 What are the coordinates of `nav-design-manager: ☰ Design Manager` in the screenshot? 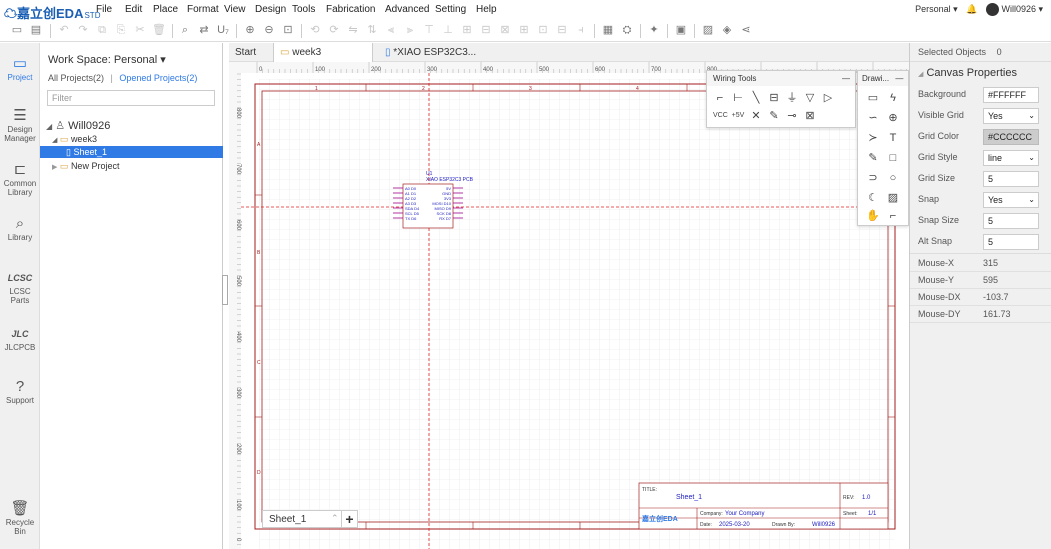 It's located at (20, 125).